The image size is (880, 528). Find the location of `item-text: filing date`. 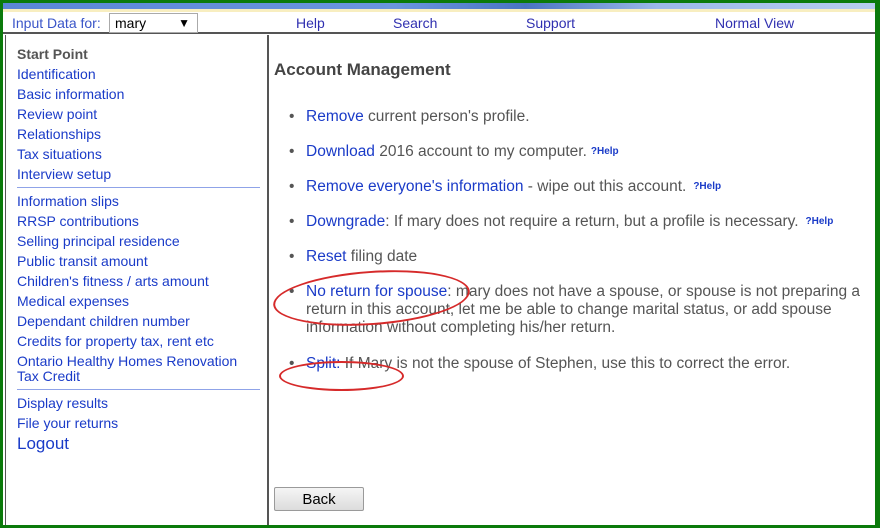

item-text: filing date is located at coordinates (382, 256).